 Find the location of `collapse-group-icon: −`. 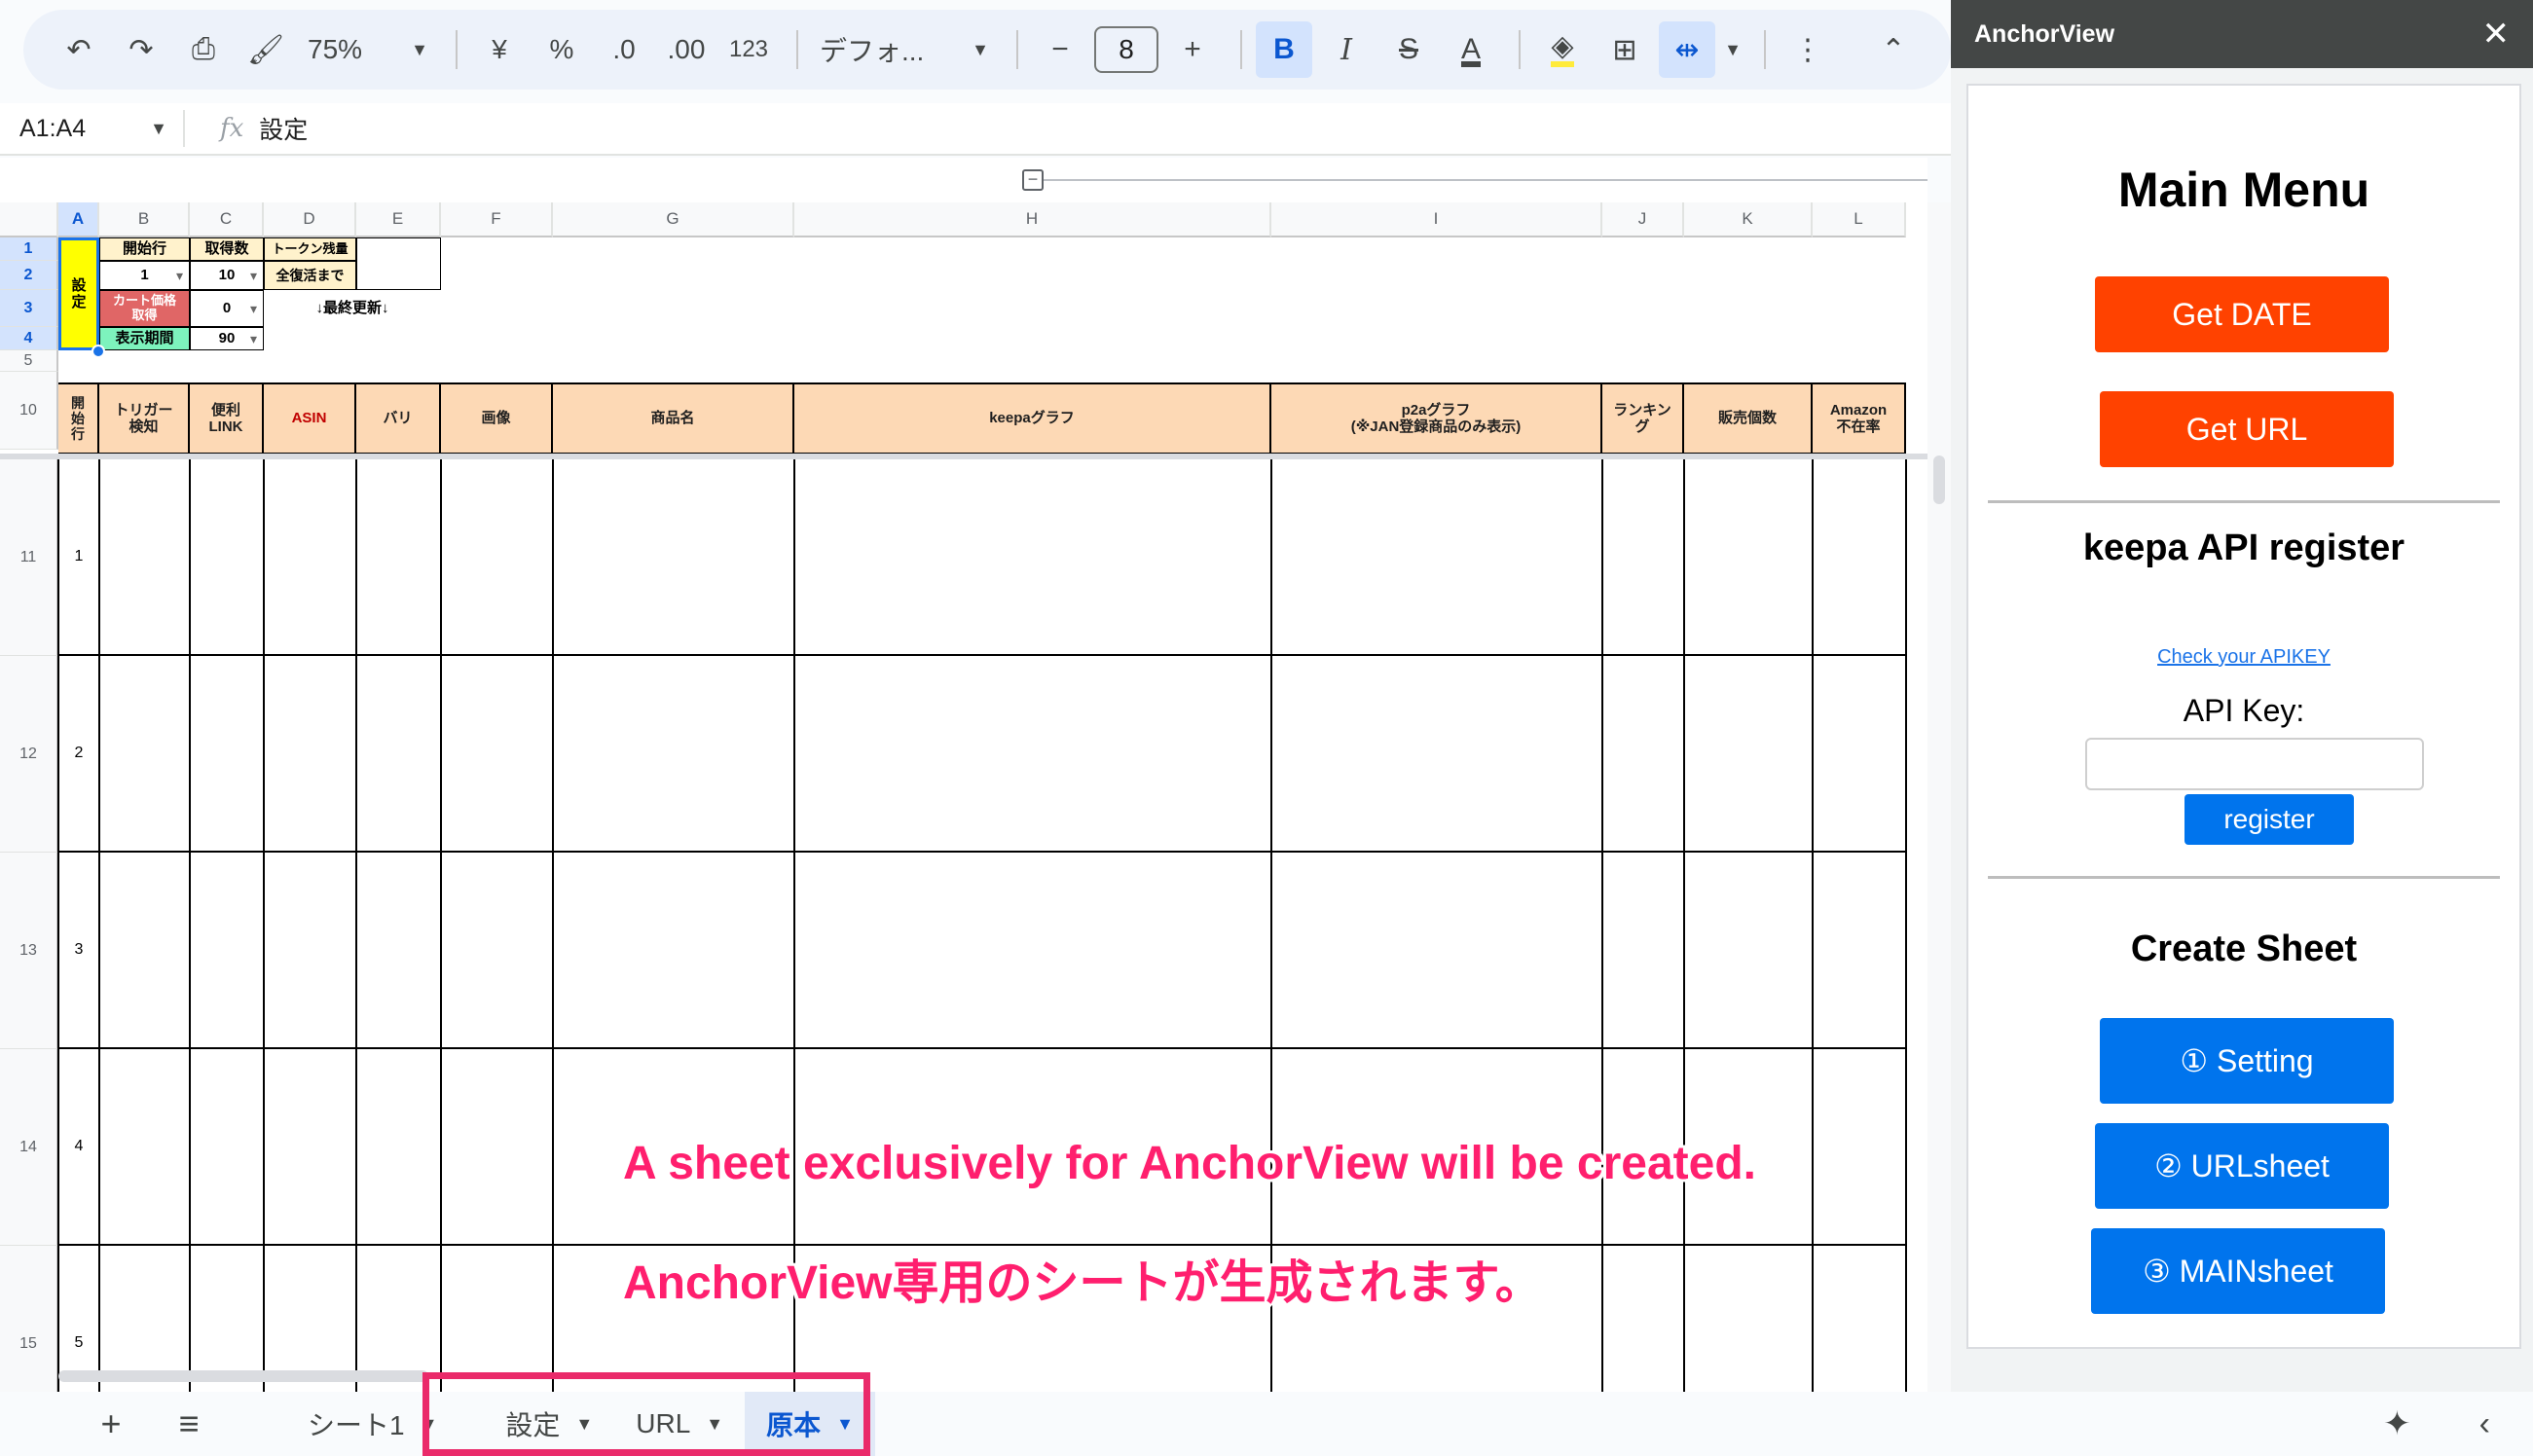

collapse-group-icon: − is located at coordinates (1033, 180).